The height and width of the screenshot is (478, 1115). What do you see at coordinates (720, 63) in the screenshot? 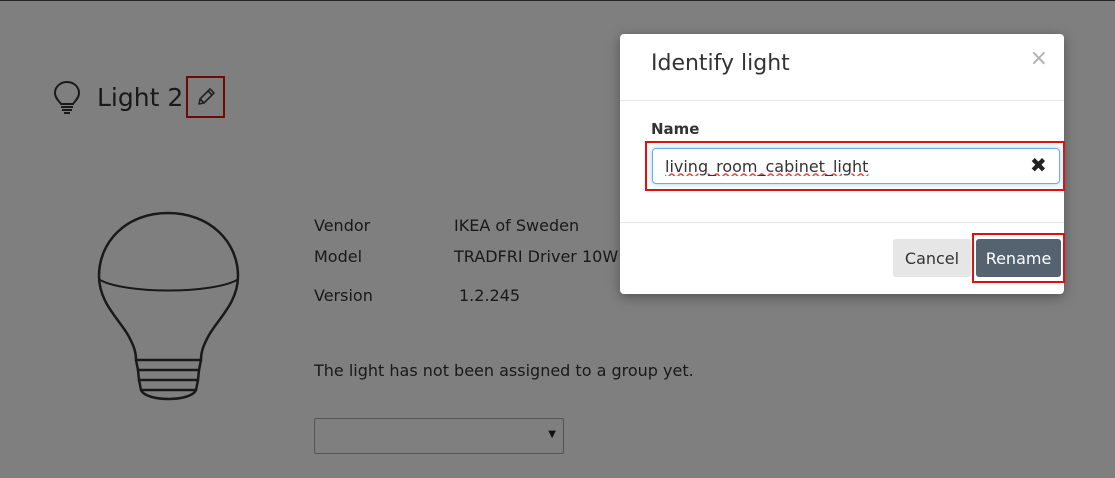
I see `dialog-title: Identify light` at bounding box center [720, 63].